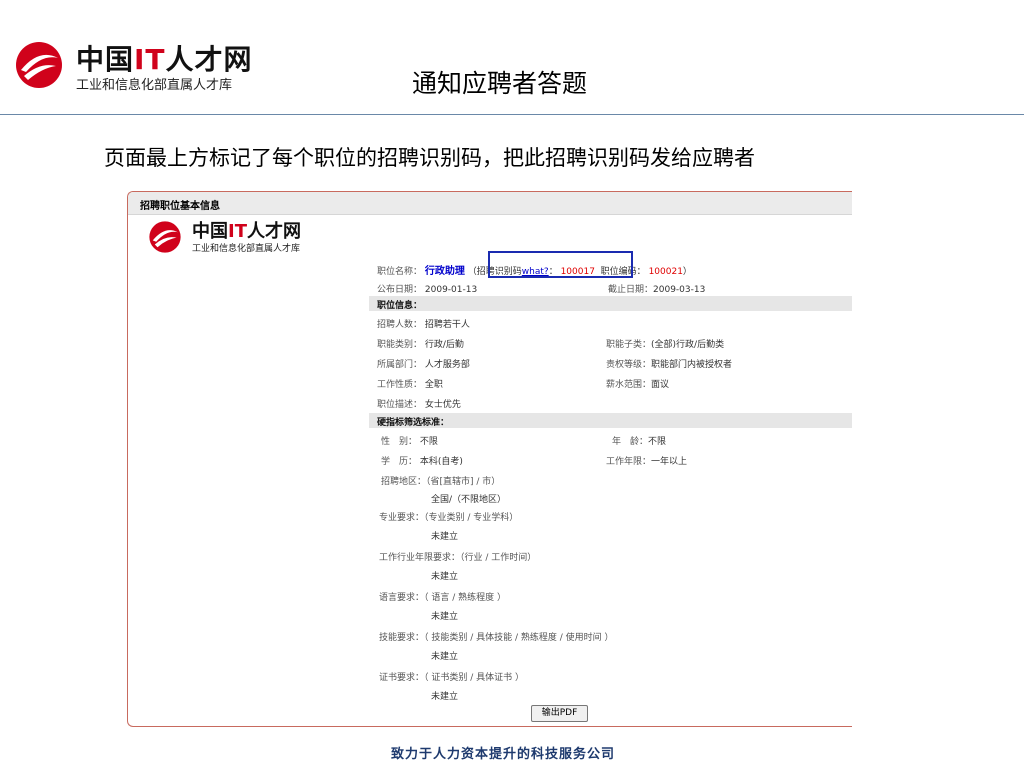 Image resolution: width=1024 pixels, height=768 pixels. What do you see at coordinates (451, 290) in the screenshot?
I see `publish-date: 2009-01-13` at bounding box center [451, 290].